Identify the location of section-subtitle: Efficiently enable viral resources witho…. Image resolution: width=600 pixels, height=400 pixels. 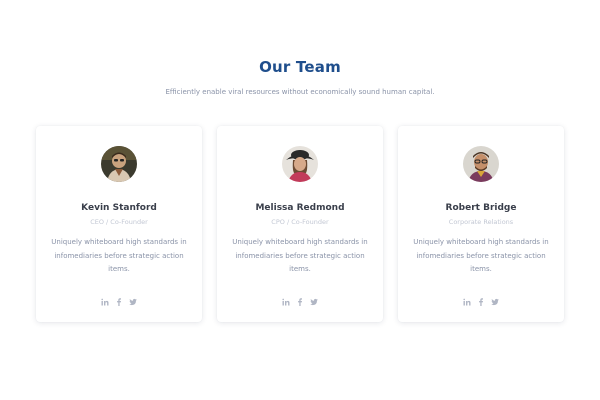
(300, 92).